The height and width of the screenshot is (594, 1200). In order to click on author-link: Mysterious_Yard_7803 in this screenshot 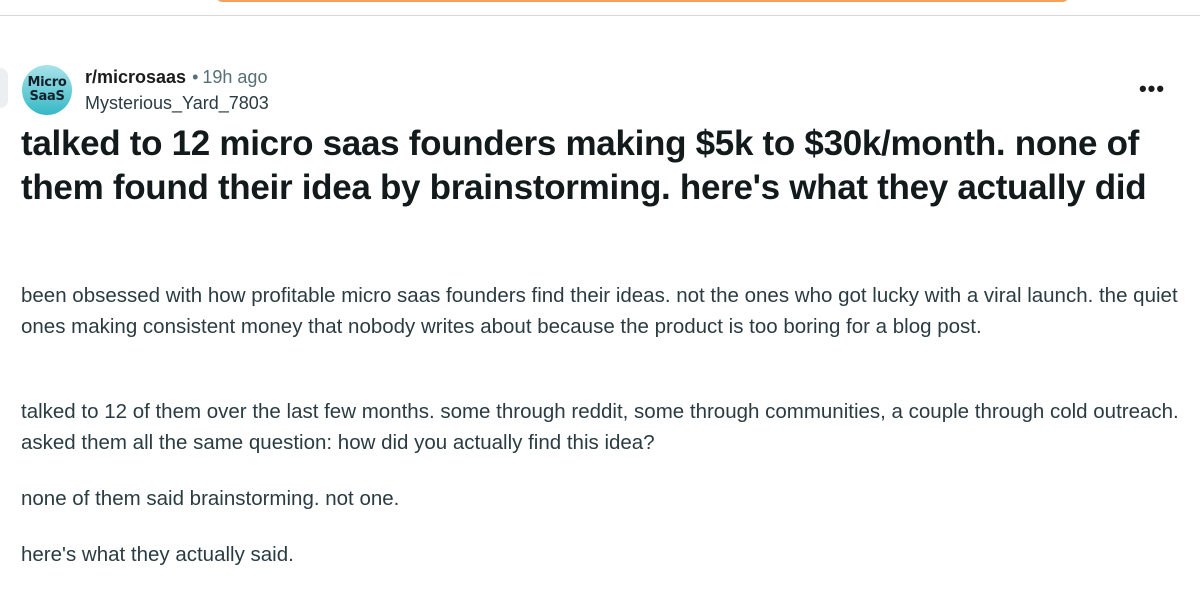, I will do `click(177, 103)`.